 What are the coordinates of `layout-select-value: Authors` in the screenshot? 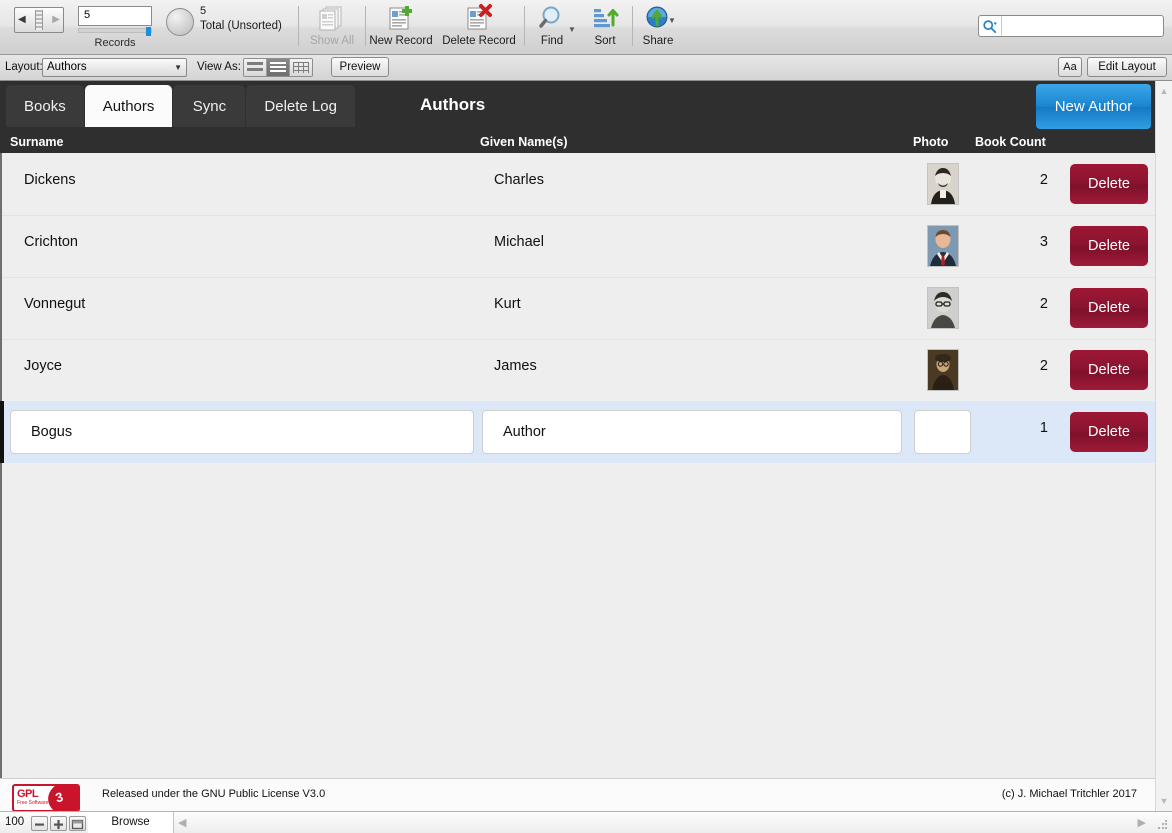 It's located at (67, 67).